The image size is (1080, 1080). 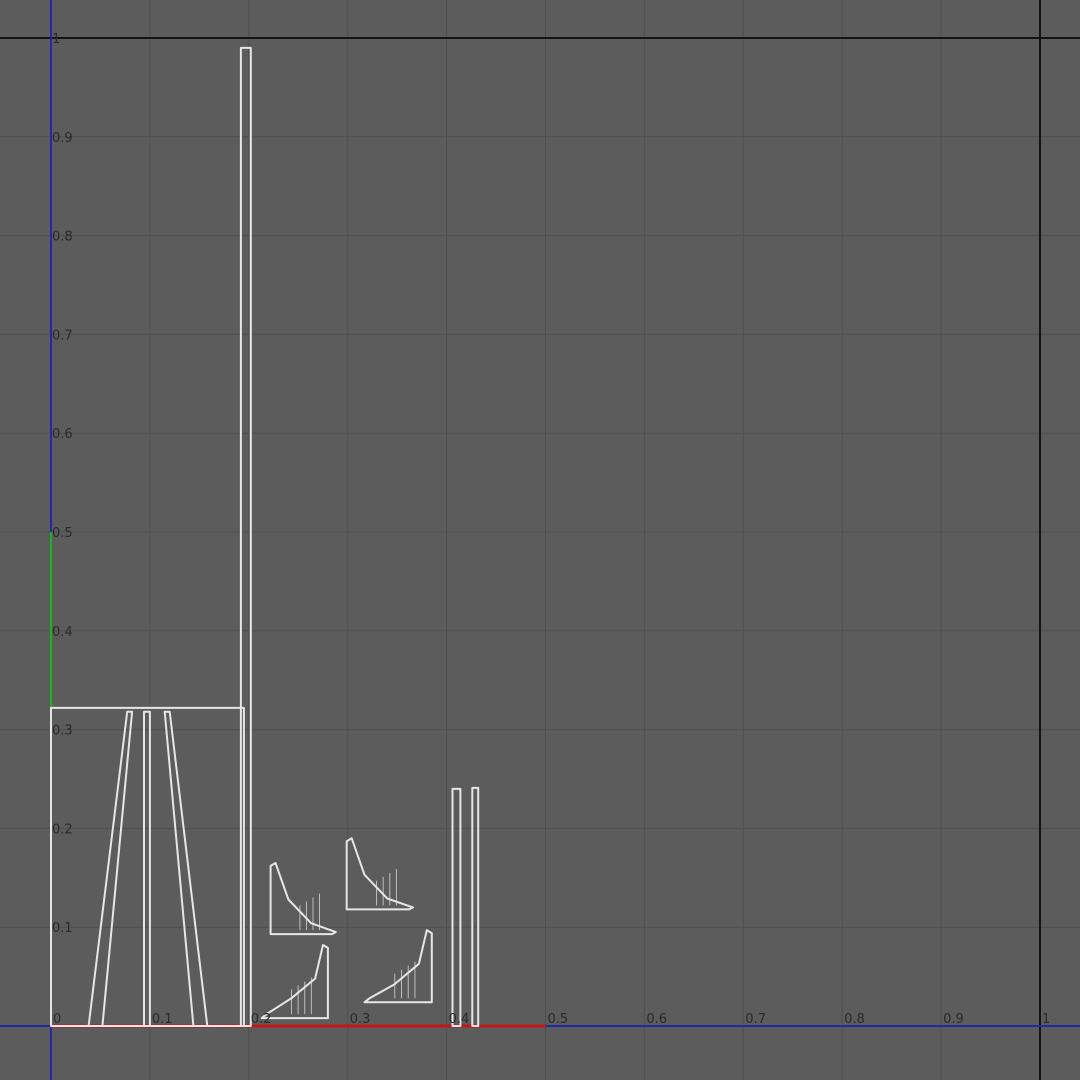 What do you see at coordinates (456, 907) in the screenshot?
I see `uv-shell-thin-strip-a` at bounding box center [456, 907].